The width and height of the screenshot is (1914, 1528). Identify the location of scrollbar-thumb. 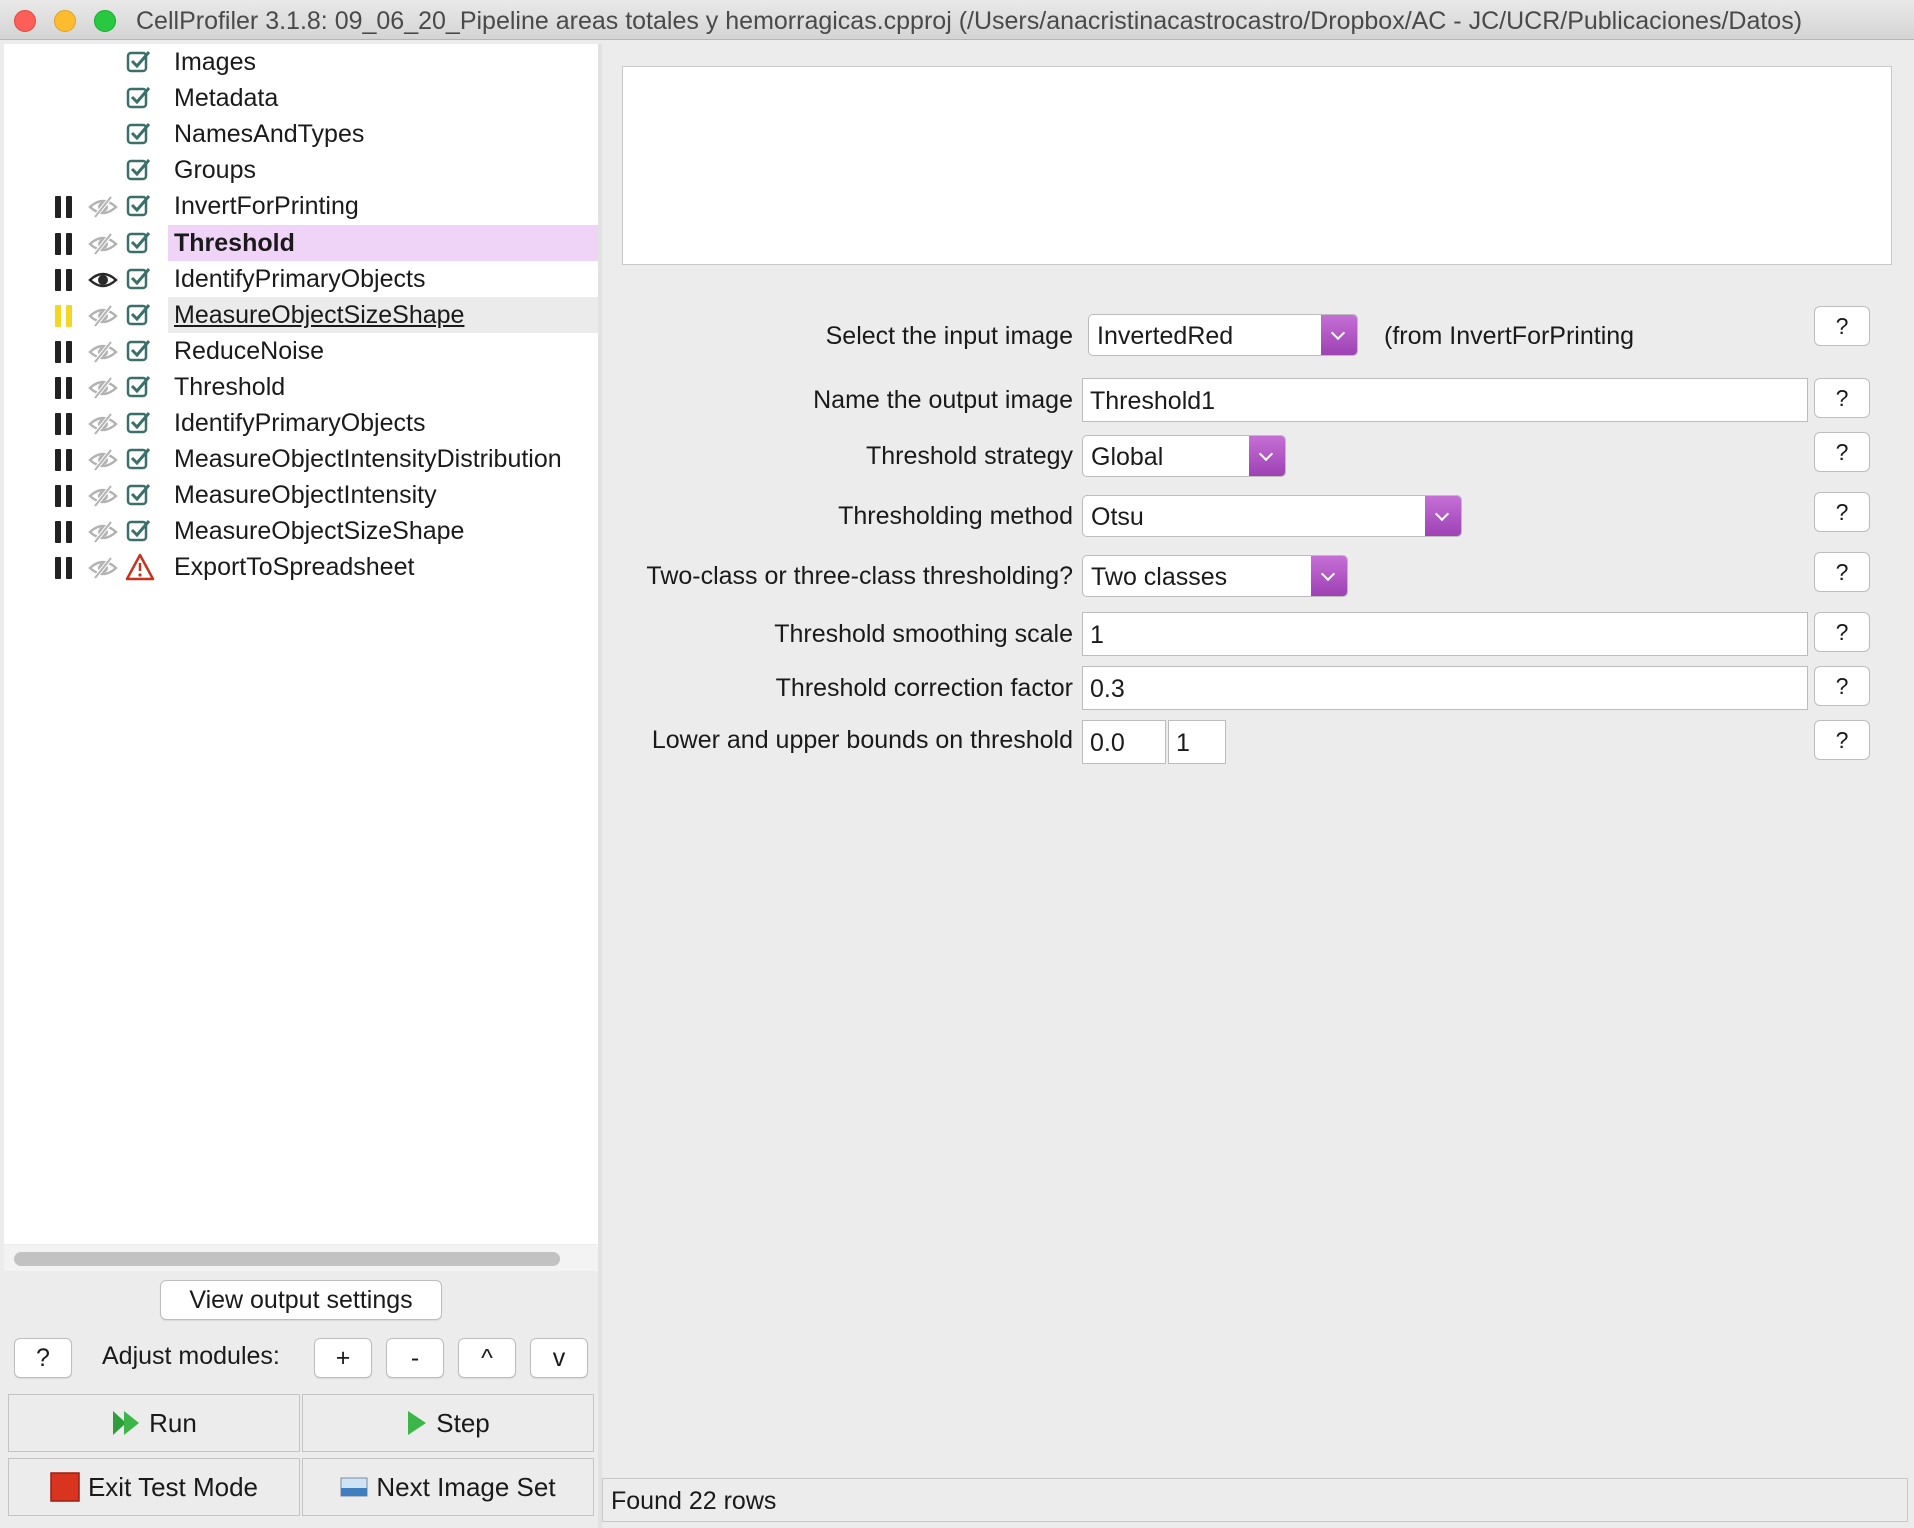
(287, 1259).